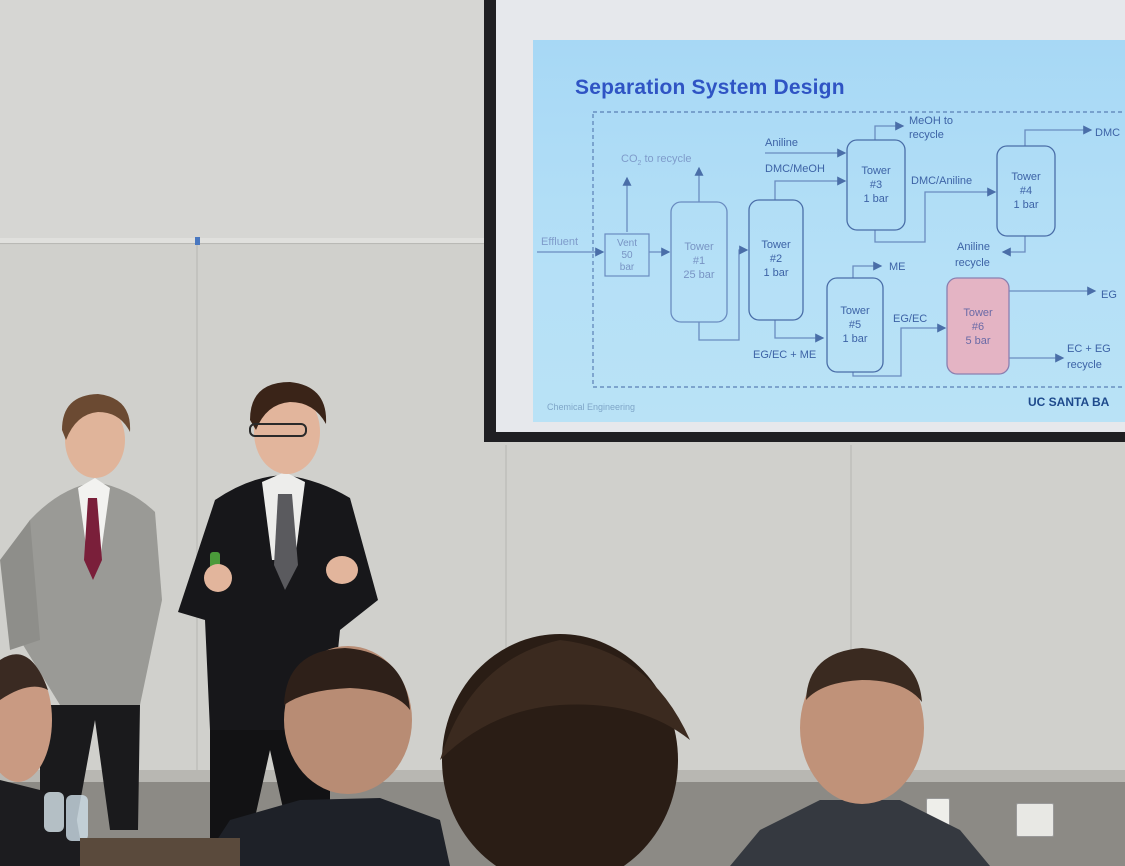 The width and height of the screenshot is (1125, 866). What do you see at coordinates (860, 757) in the screenshot?
I see `audience-member-right` at bounding box center [860, 757].